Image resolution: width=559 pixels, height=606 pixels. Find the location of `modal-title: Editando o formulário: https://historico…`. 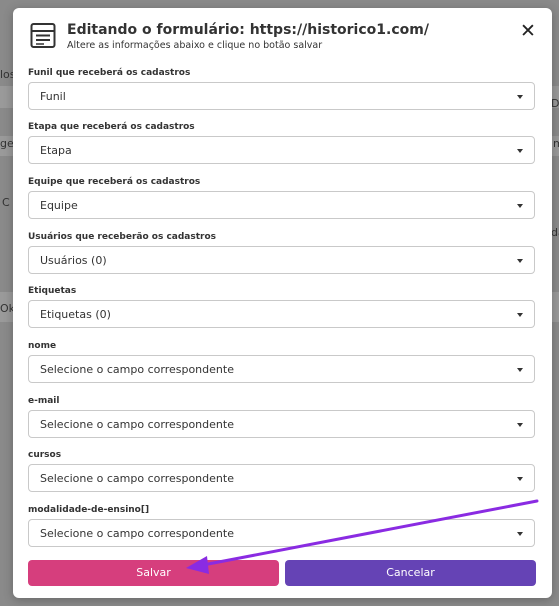

modal-title: Editando o formulário: https://historico… is located at coordinates (248, 30).